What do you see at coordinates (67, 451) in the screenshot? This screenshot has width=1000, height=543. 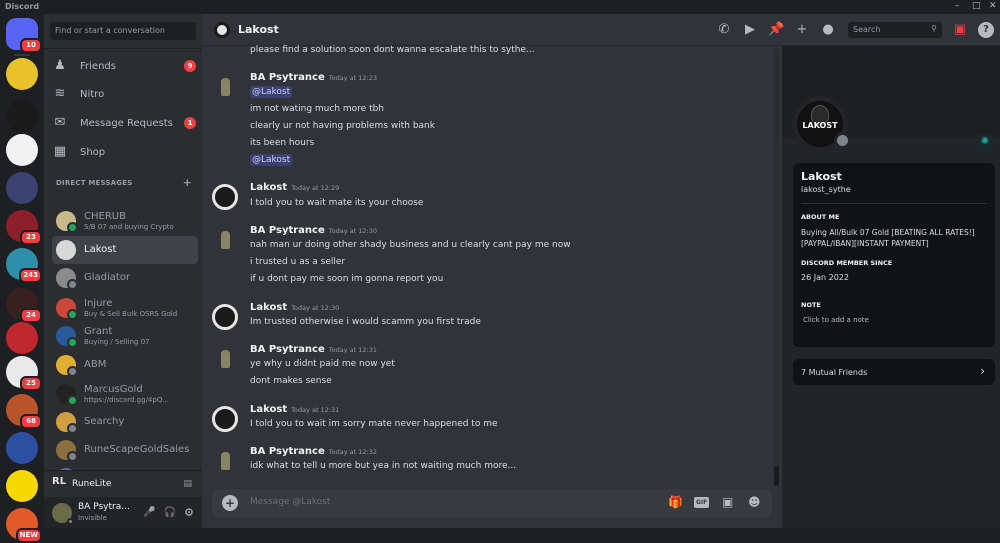 I see `dm-avatar` at bounding box center [67, 451].